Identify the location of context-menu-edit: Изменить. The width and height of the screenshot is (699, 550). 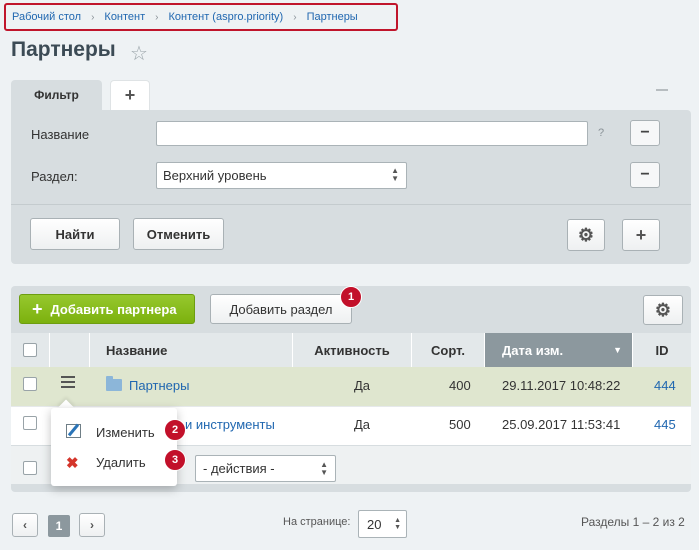
(125, 432).